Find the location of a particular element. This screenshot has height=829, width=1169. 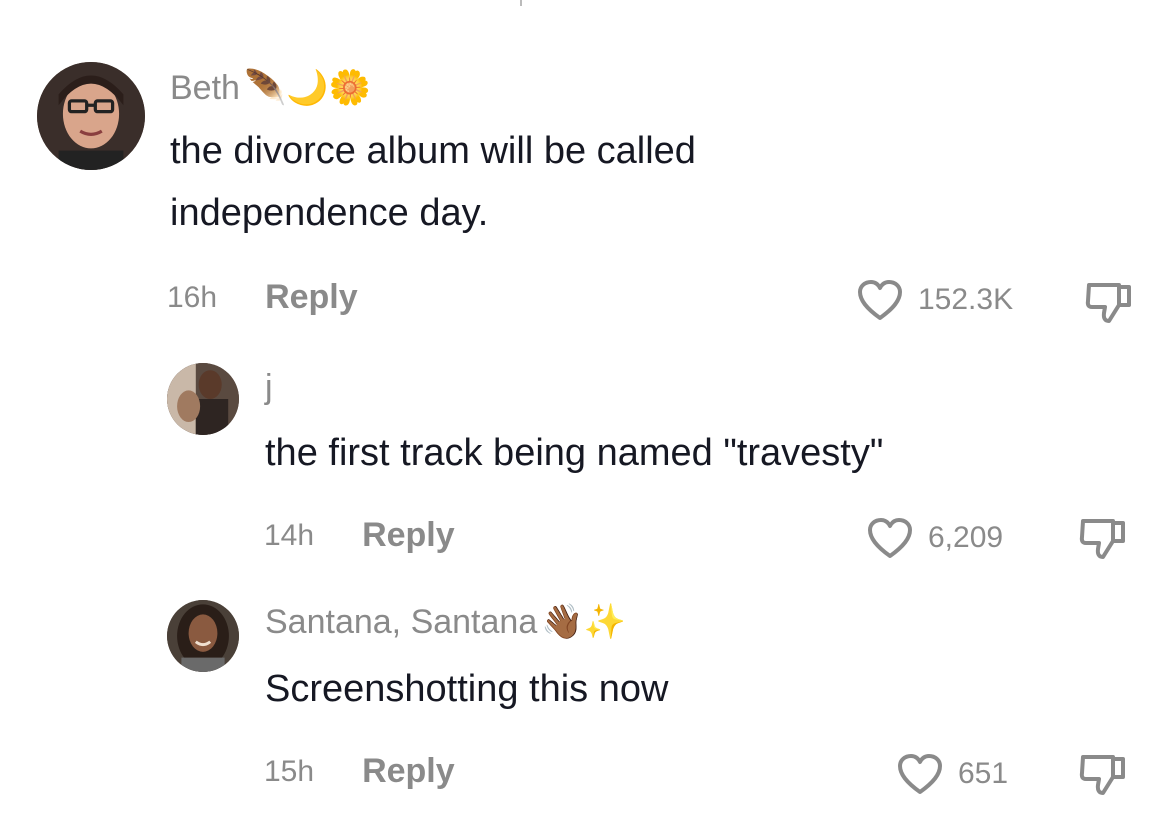

like-count: 152.3K is located at coordinates (966, 299).